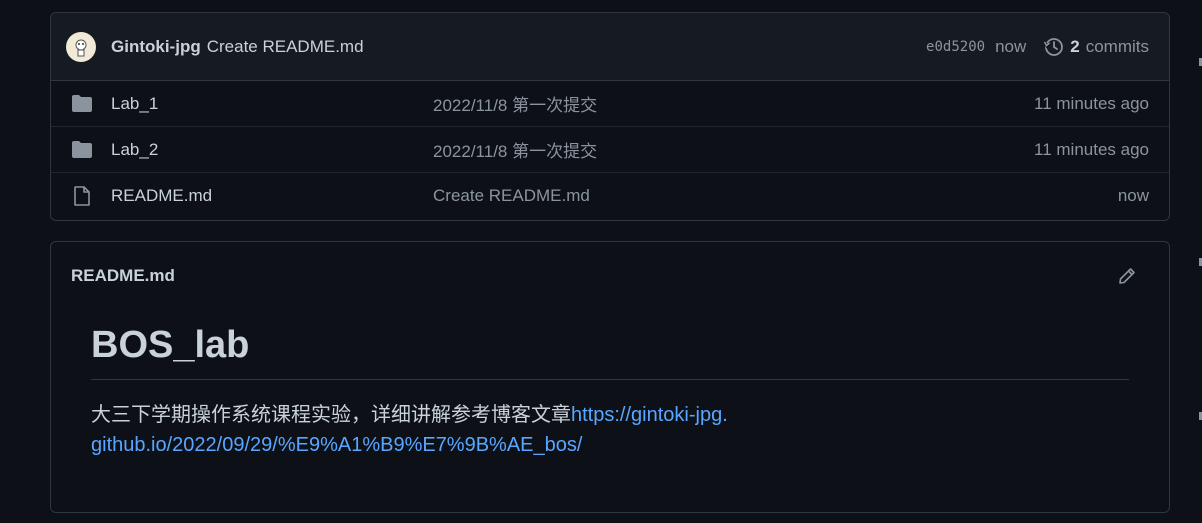 The height and width of the screenshot is (523, 1202). I want to click on readme-filename: README.md, so click(123, 276).